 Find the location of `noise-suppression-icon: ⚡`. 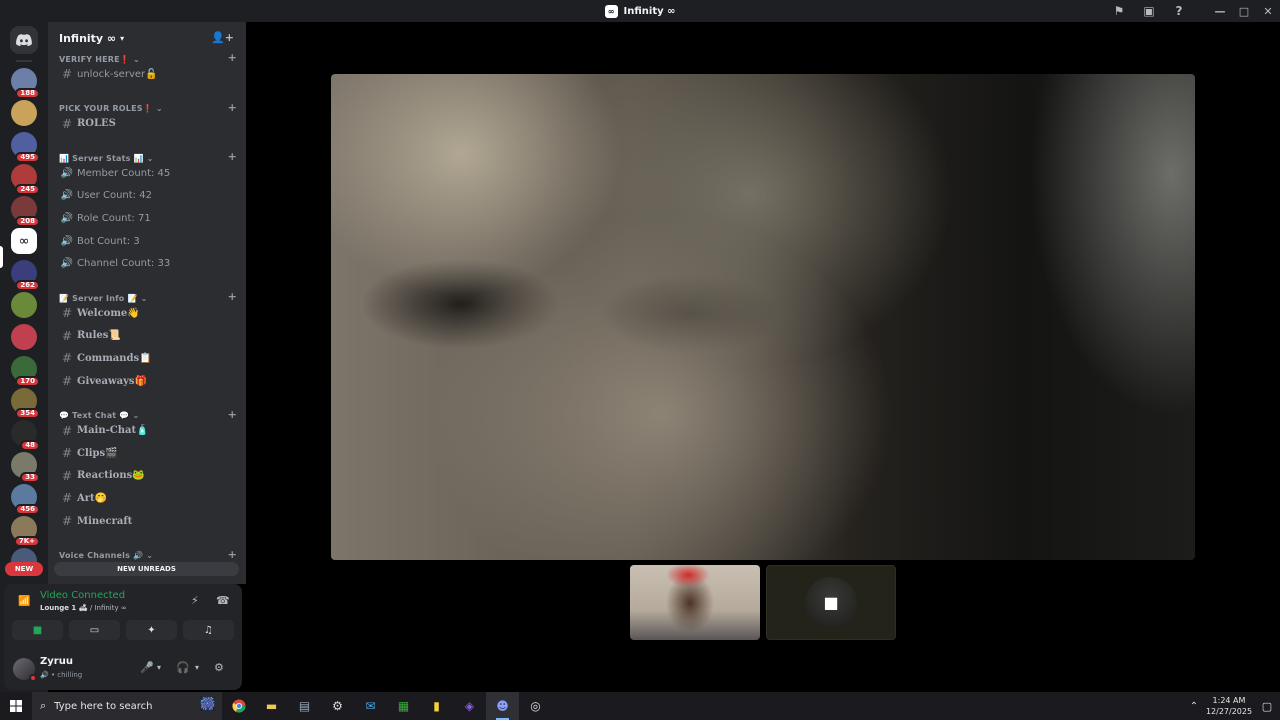

noise-suppression-icon: ⚡ is located at coordinates (195, 600).